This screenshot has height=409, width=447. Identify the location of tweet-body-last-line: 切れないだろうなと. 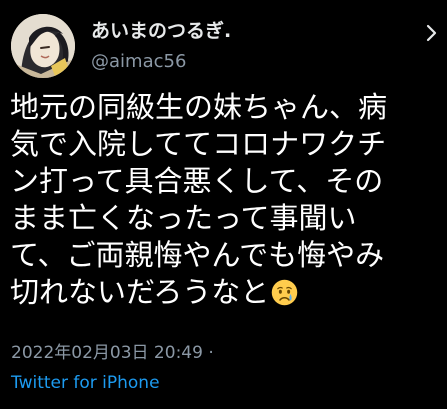
(225, 292).